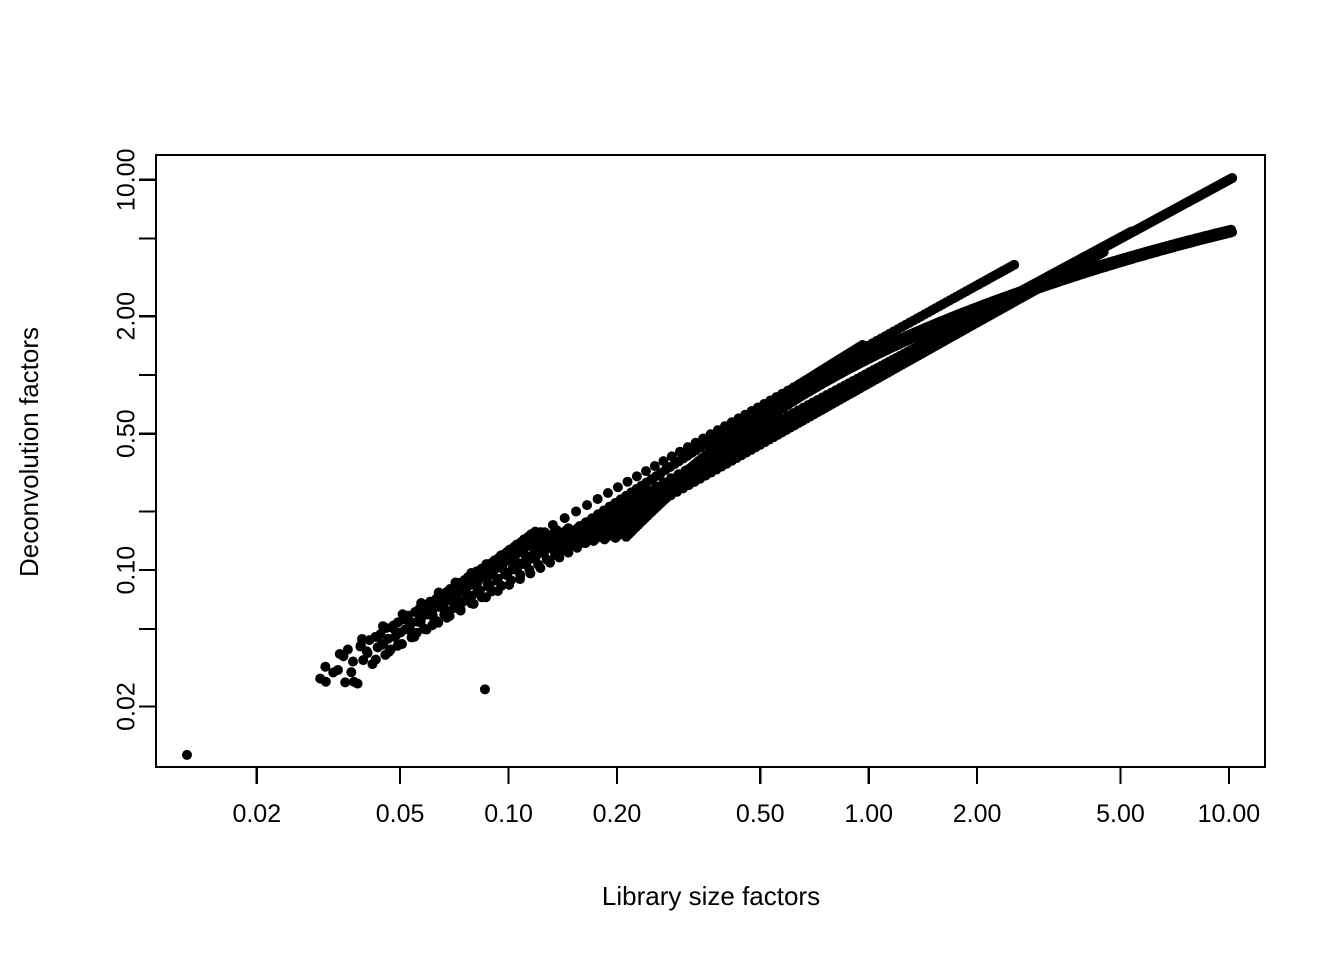 Image resolution: width=1344 pixels, height=960 pixels. Describe the element at coordinates (127, 180) in the screenshot. I see `y-tick-label: 10.00` at that location.